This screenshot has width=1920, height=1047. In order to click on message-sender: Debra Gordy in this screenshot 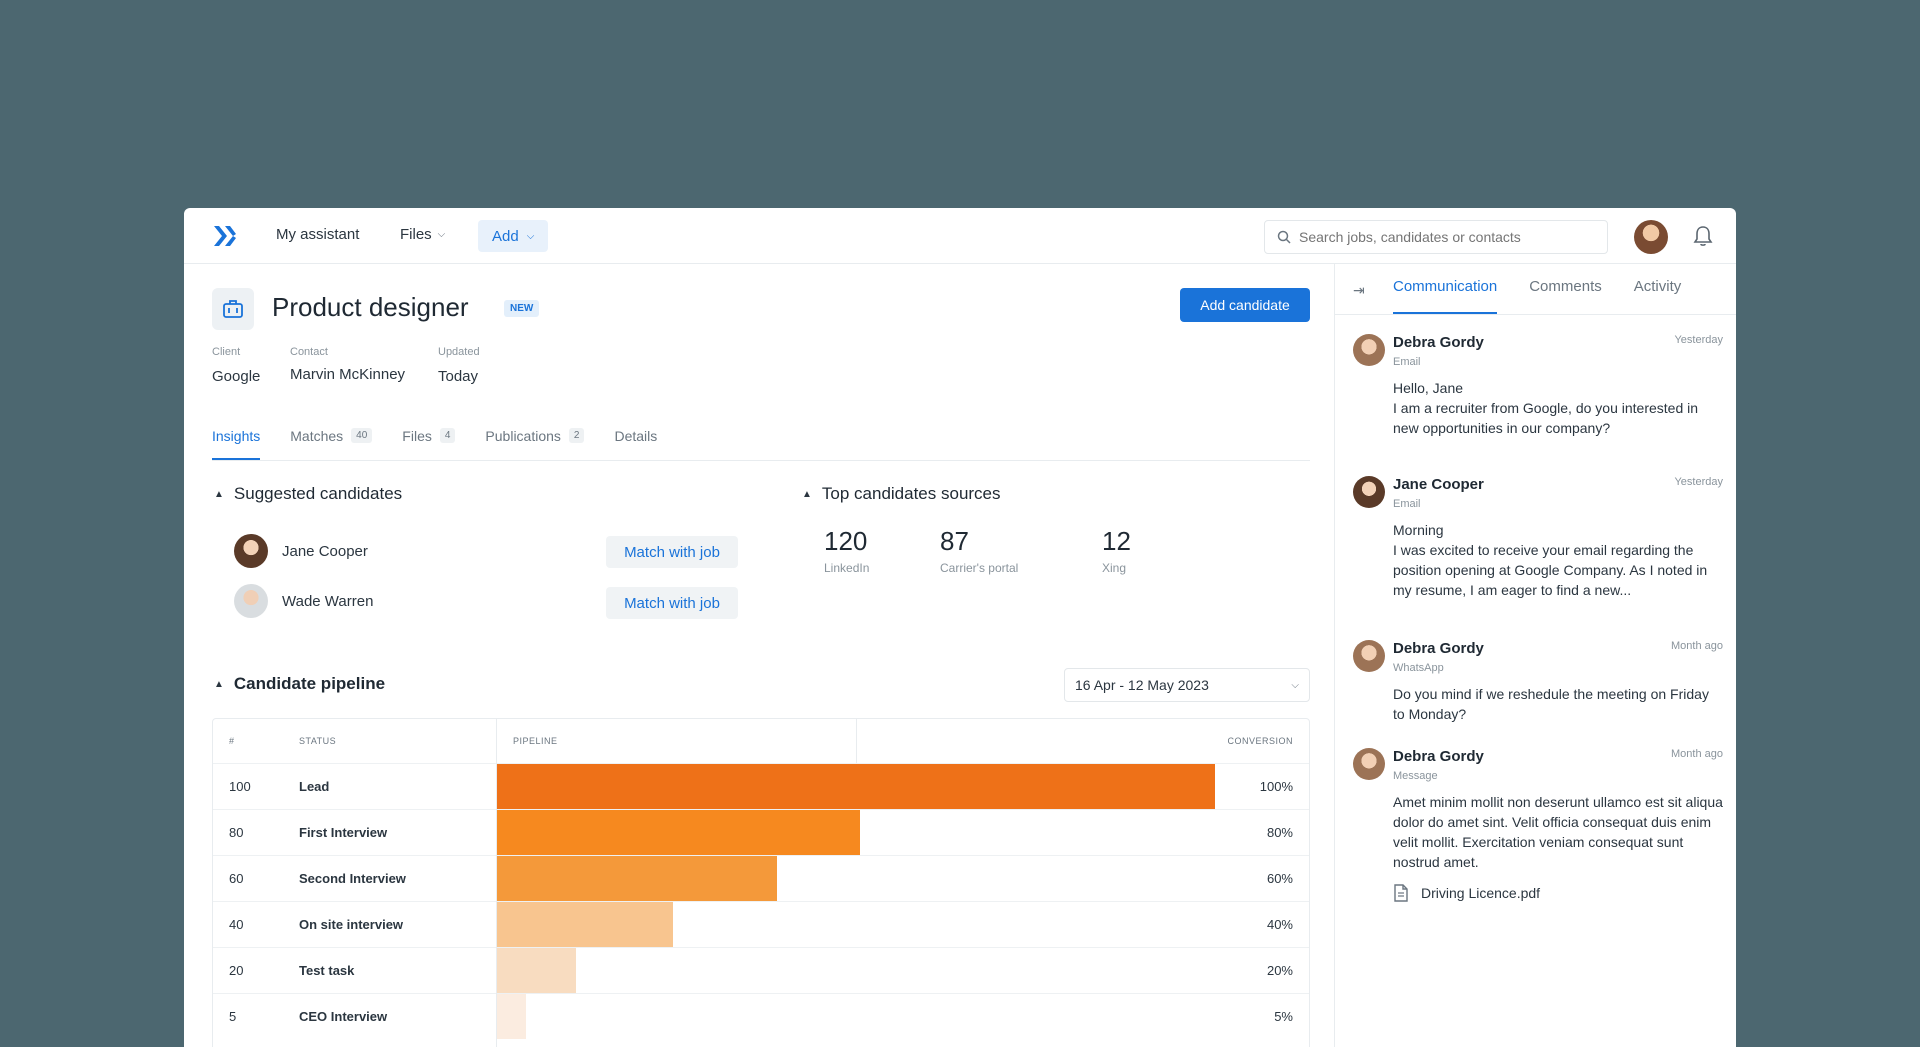, I will do `click(1438, 342)`.